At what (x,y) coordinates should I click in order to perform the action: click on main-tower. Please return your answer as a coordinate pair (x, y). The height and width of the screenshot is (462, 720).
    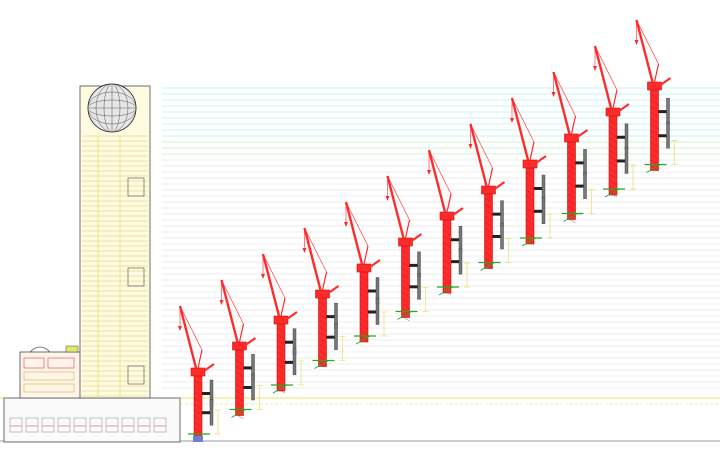
    Looking at the image, I should click on (115, 241).